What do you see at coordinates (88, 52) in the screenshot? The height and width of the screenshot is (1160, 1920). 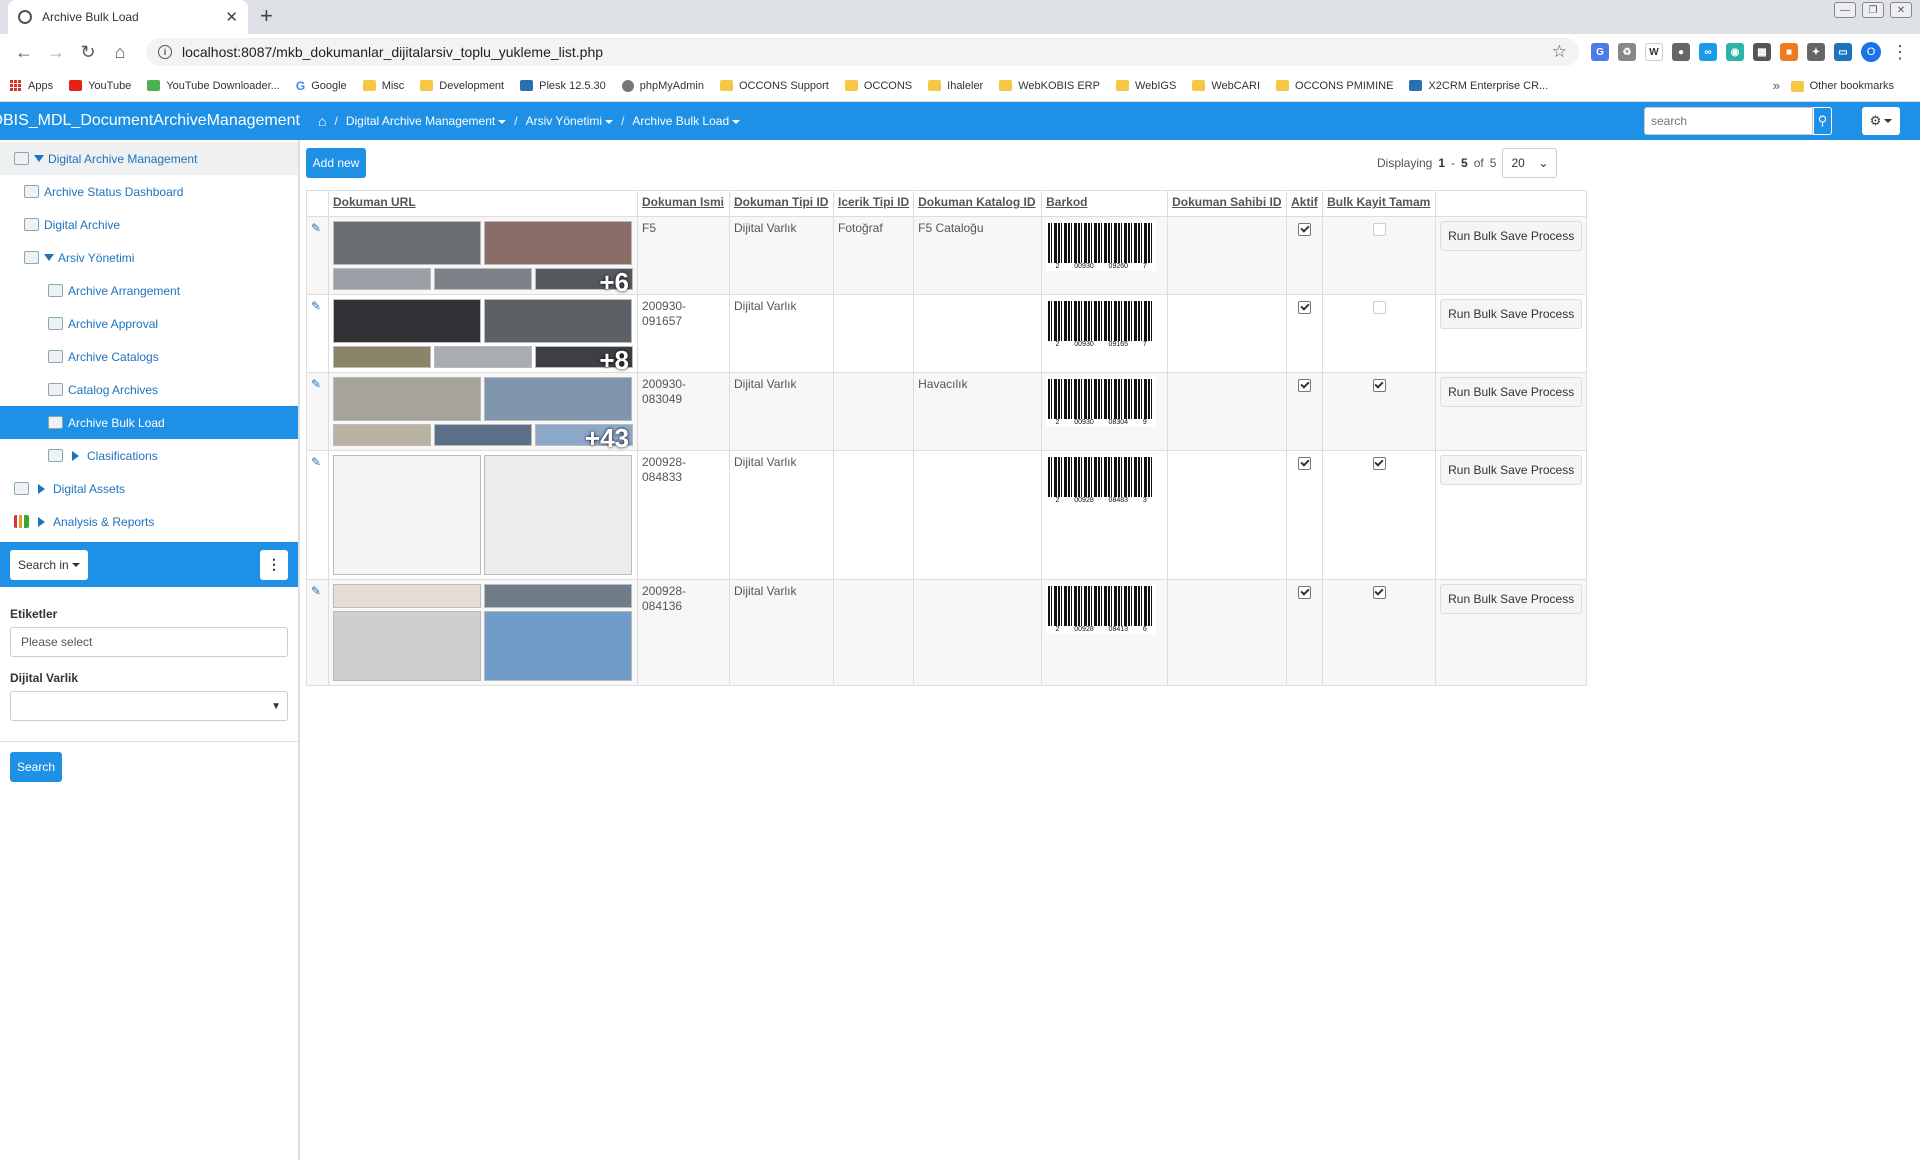 I see `reload-button: ↻` at bounding box center [88, 52].